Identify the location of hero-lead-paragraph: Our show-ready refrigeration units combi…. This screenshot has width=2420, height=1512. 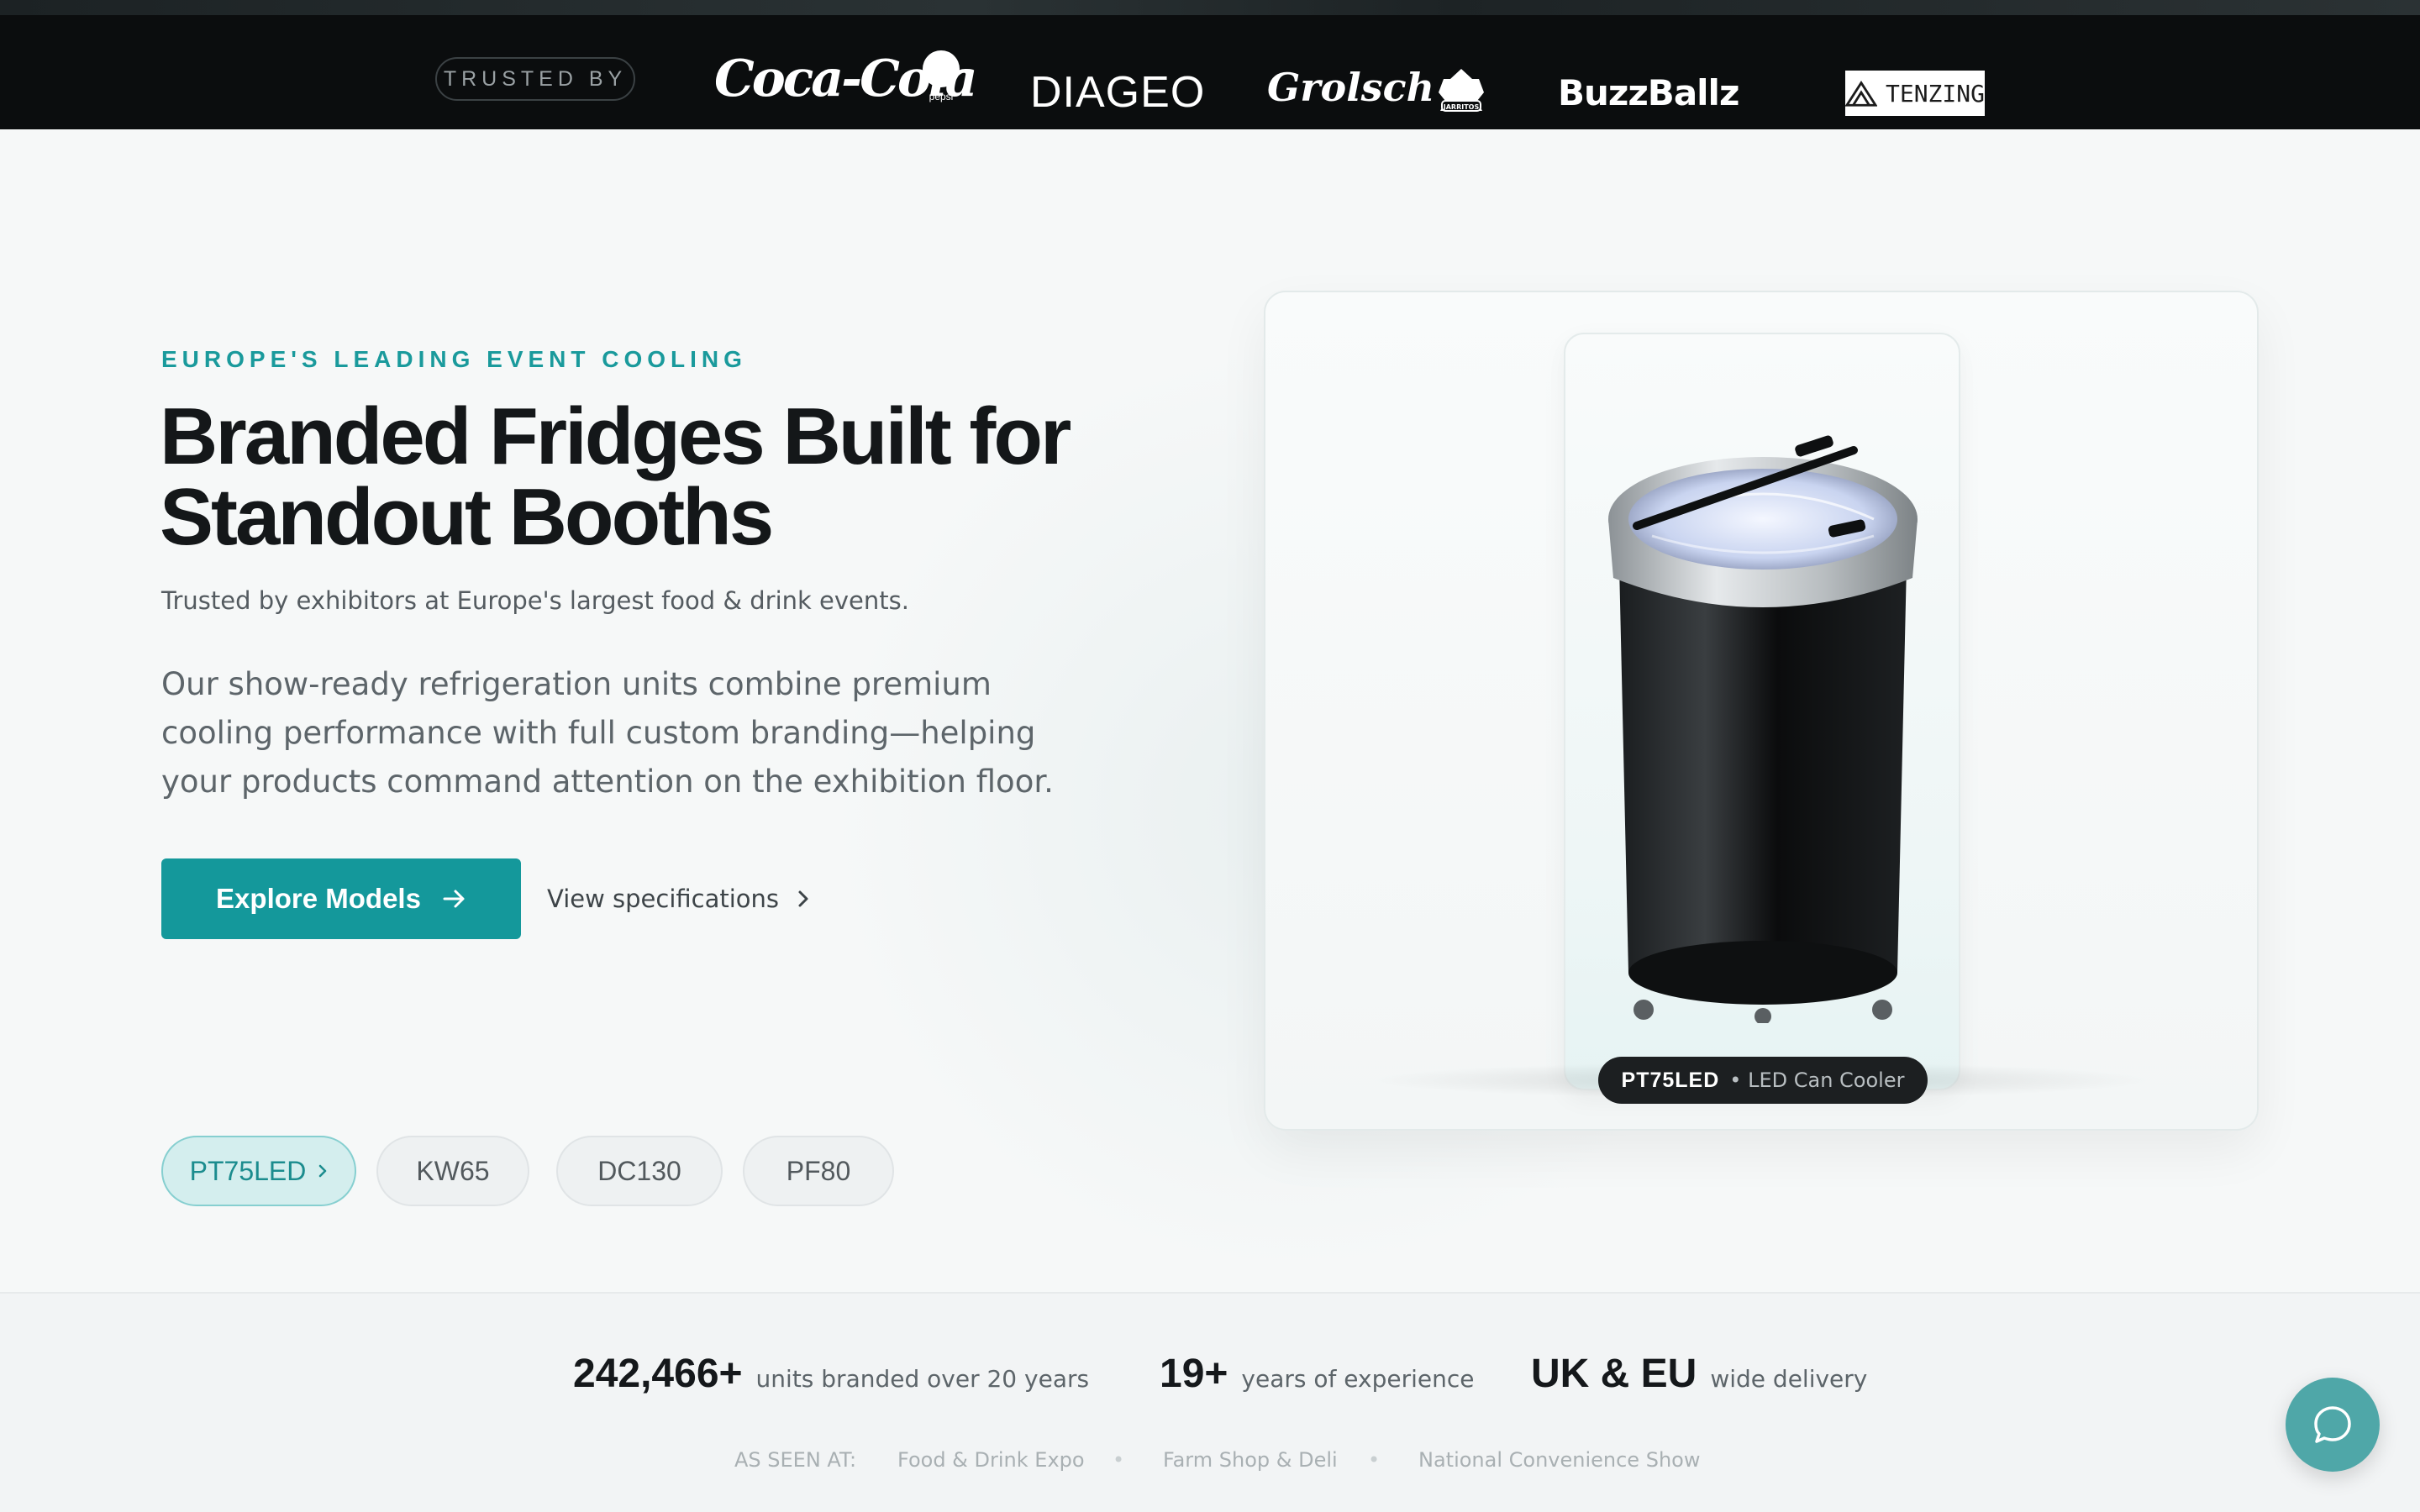
(607, 733).